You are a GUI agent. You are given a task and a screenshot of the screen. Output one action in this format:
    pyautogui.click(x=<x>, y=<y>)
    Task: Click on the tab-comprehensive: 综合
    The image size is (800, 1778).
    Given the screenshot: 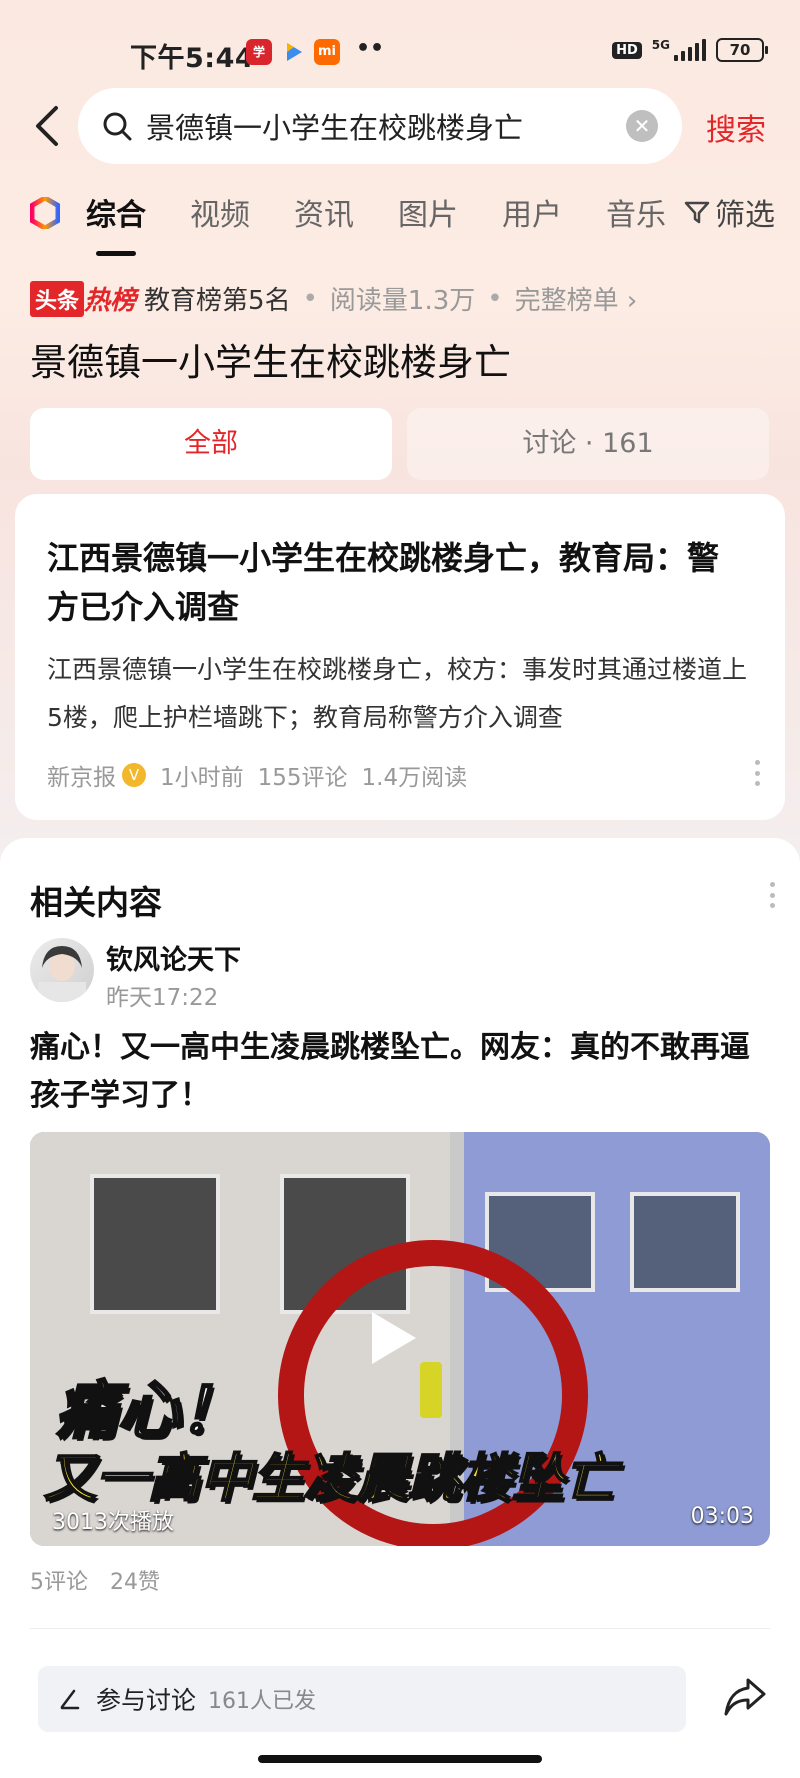 What is the action you would take?
    pyautogui.click(x=116, y=223)
    